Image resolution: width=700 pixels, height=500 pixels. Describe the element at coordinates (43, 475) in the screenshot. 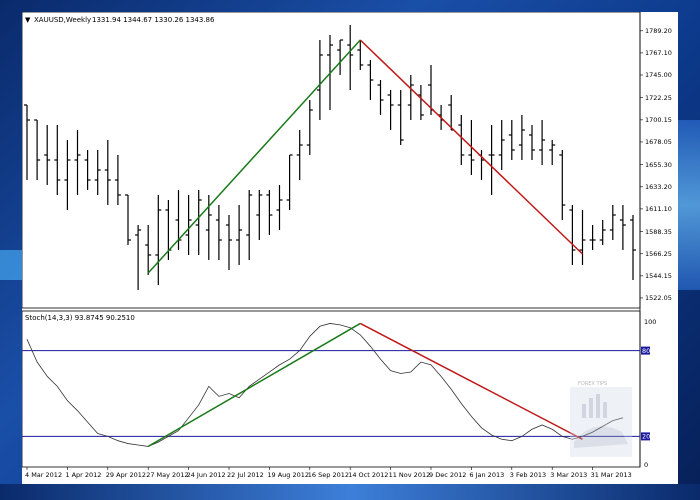

I see `time-tick-label: 4 Mar 2012` at that location.